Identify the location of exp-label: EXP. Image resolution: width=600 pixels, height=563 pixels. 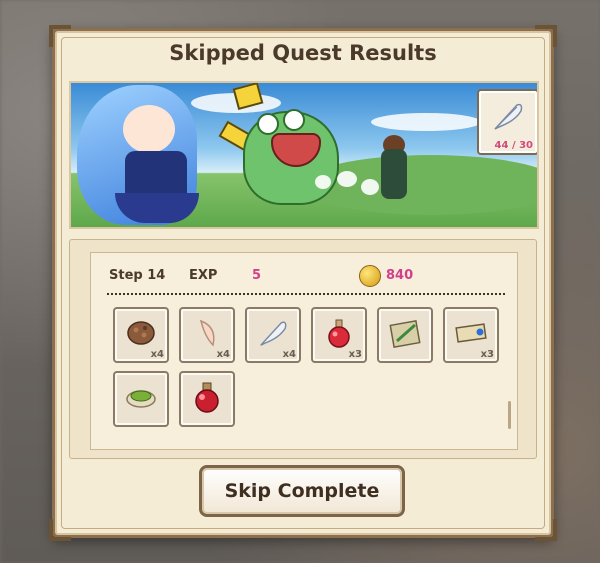
(203, 275).